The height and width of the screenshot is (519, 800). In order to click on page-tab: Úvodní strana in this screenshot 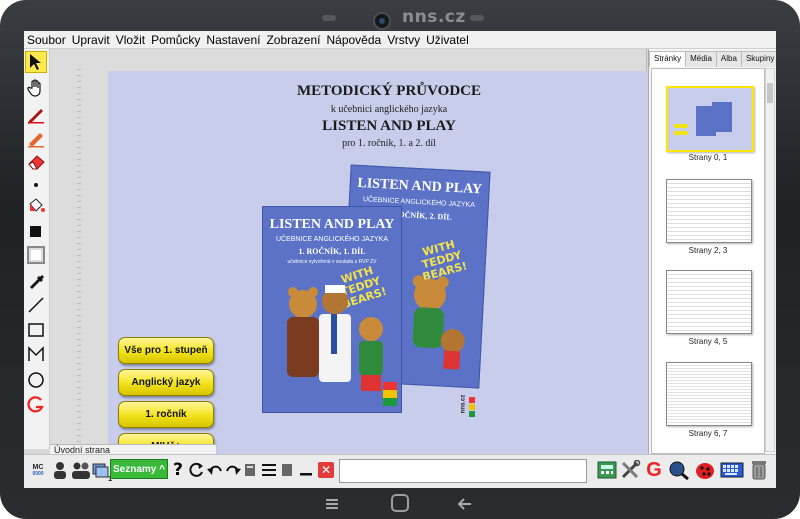, I will do `click(133, 449)`.